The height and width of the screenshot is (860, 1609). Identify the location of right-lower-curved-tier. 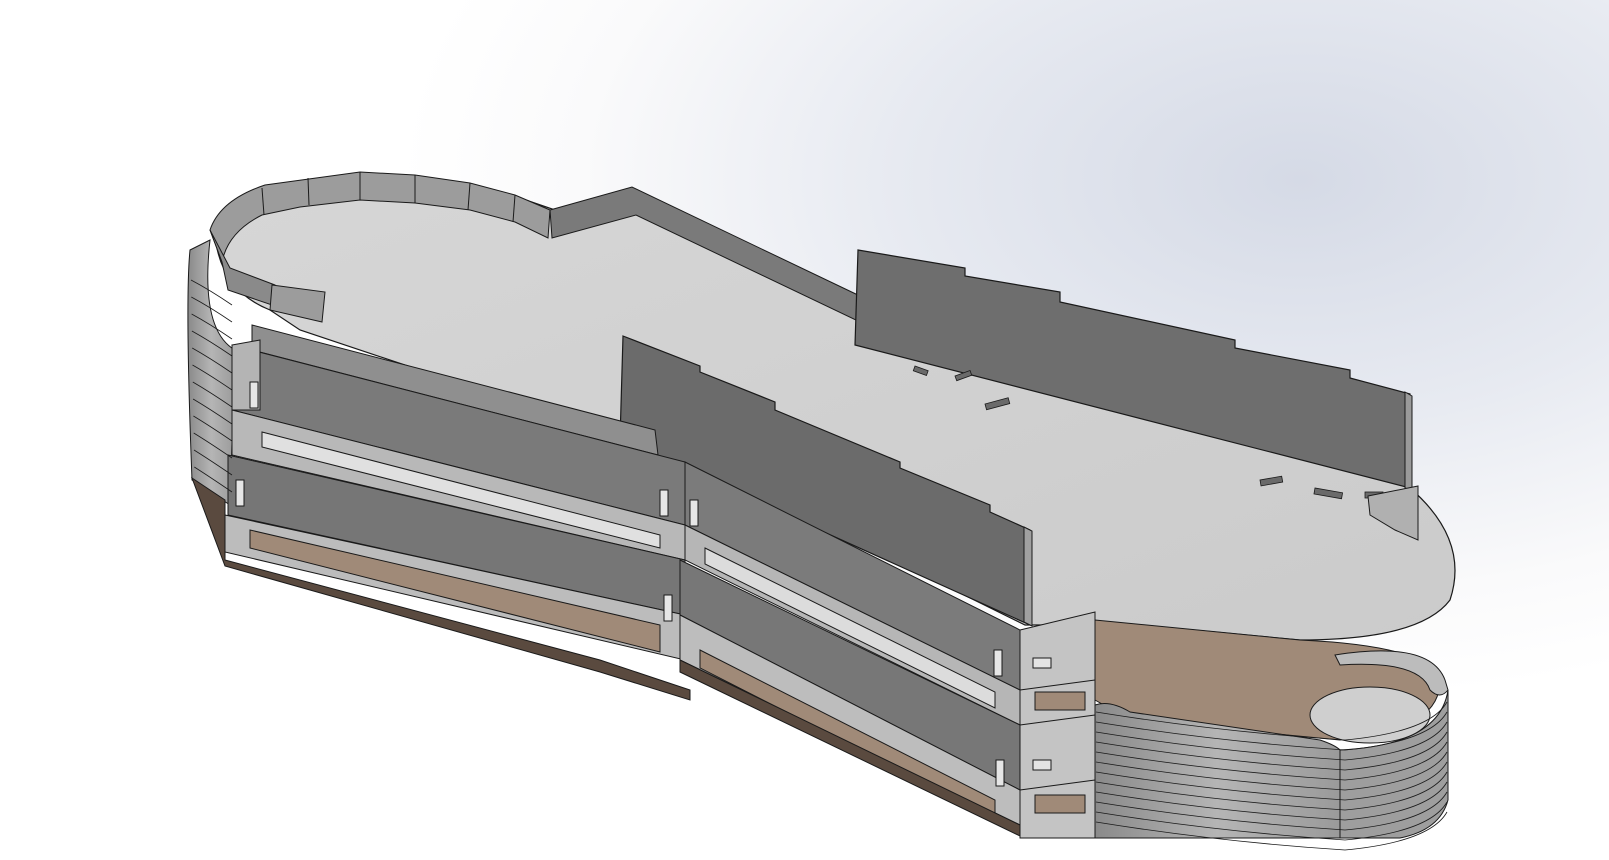
(1271, 729).